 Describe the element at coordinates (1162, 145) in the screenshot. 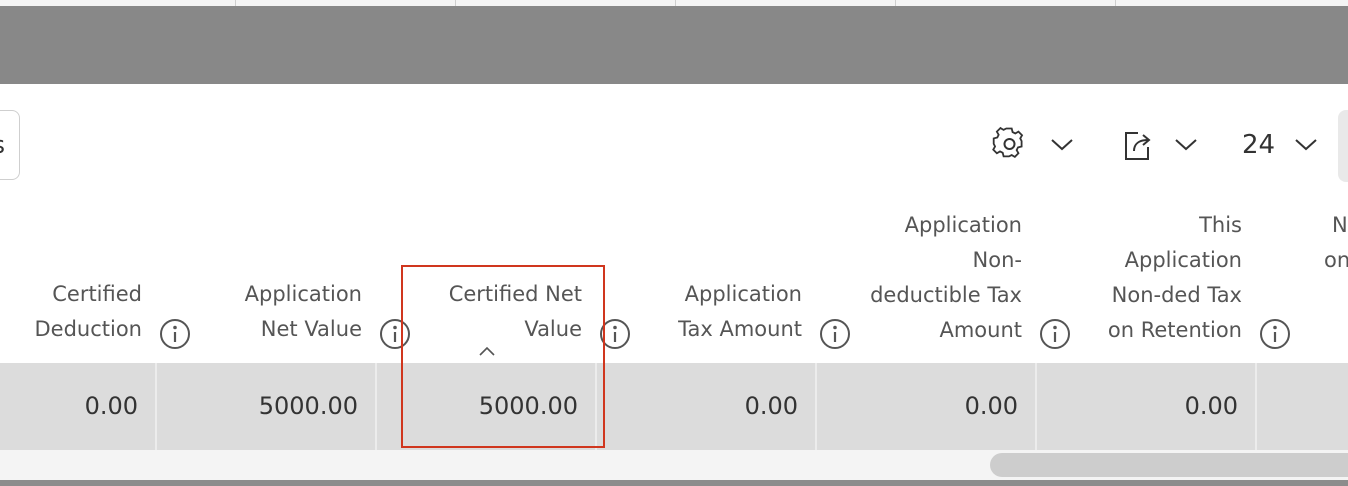

I see `export-button` at that location.